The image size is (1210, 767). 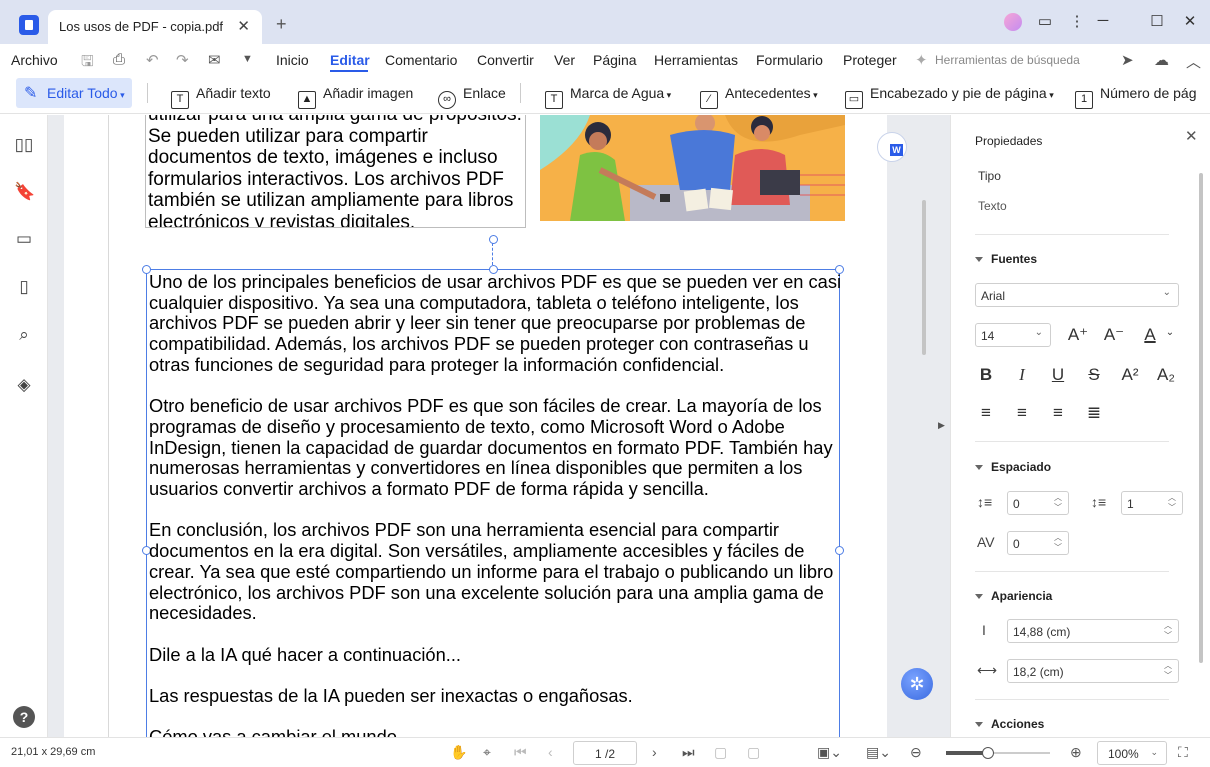 What do you see at coordinates (1093, 631) in the screenshot?
I see `height-input: 14,88 (cm) ︿ ﹀` at bounding box center [1093, 631].